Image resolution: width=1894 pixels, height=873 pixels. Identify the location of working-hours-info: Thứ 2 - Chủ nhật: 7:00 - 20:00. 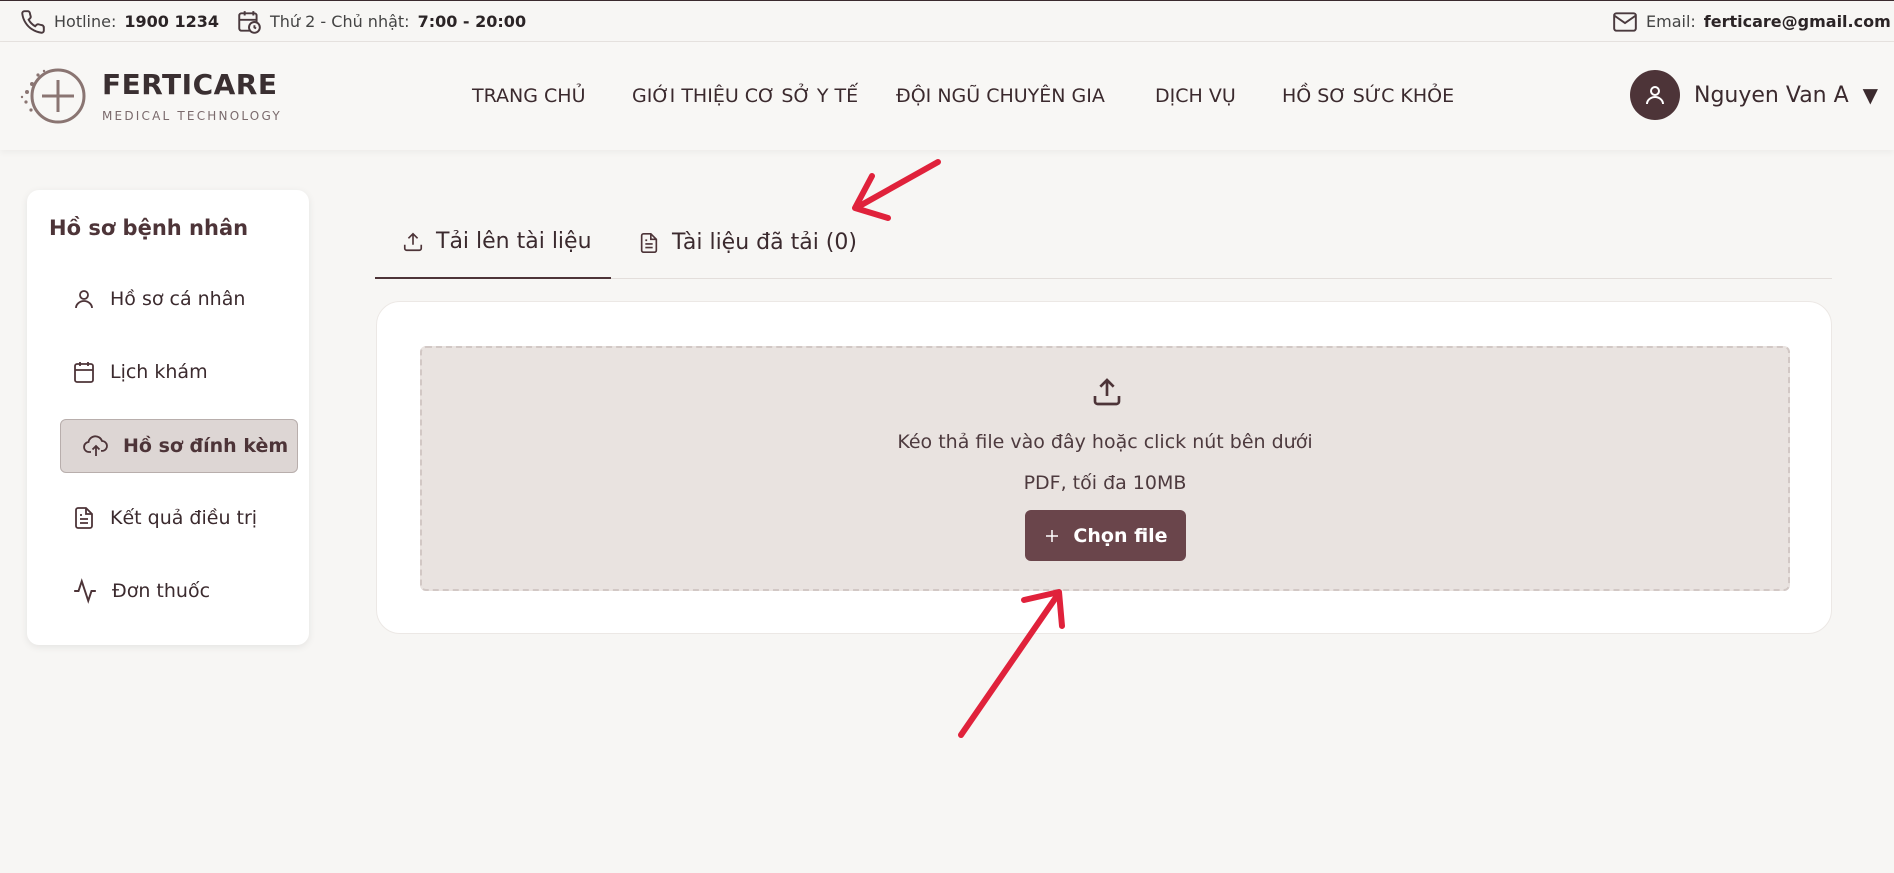
(381, 21).